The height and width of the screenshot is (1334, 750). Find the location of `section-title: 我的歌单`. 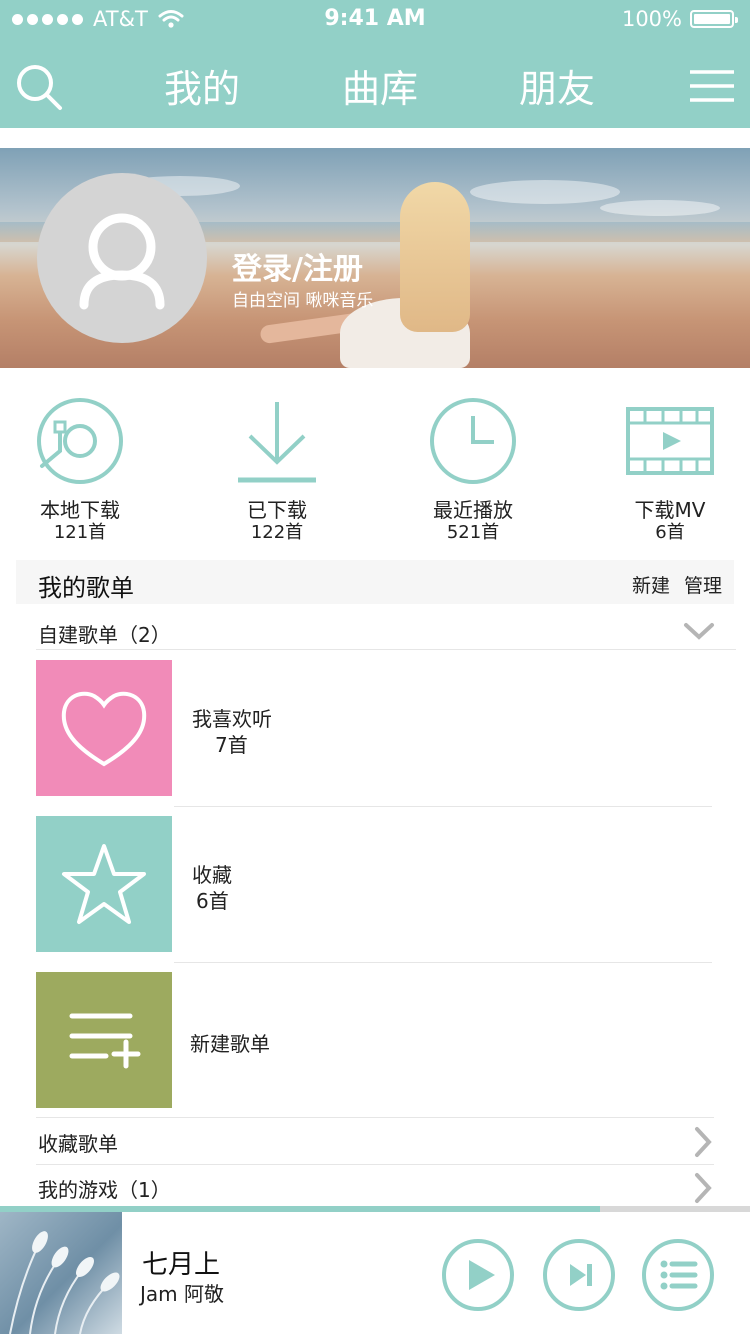

section-title: 我的歌单 is located at coordinates (86, 588).